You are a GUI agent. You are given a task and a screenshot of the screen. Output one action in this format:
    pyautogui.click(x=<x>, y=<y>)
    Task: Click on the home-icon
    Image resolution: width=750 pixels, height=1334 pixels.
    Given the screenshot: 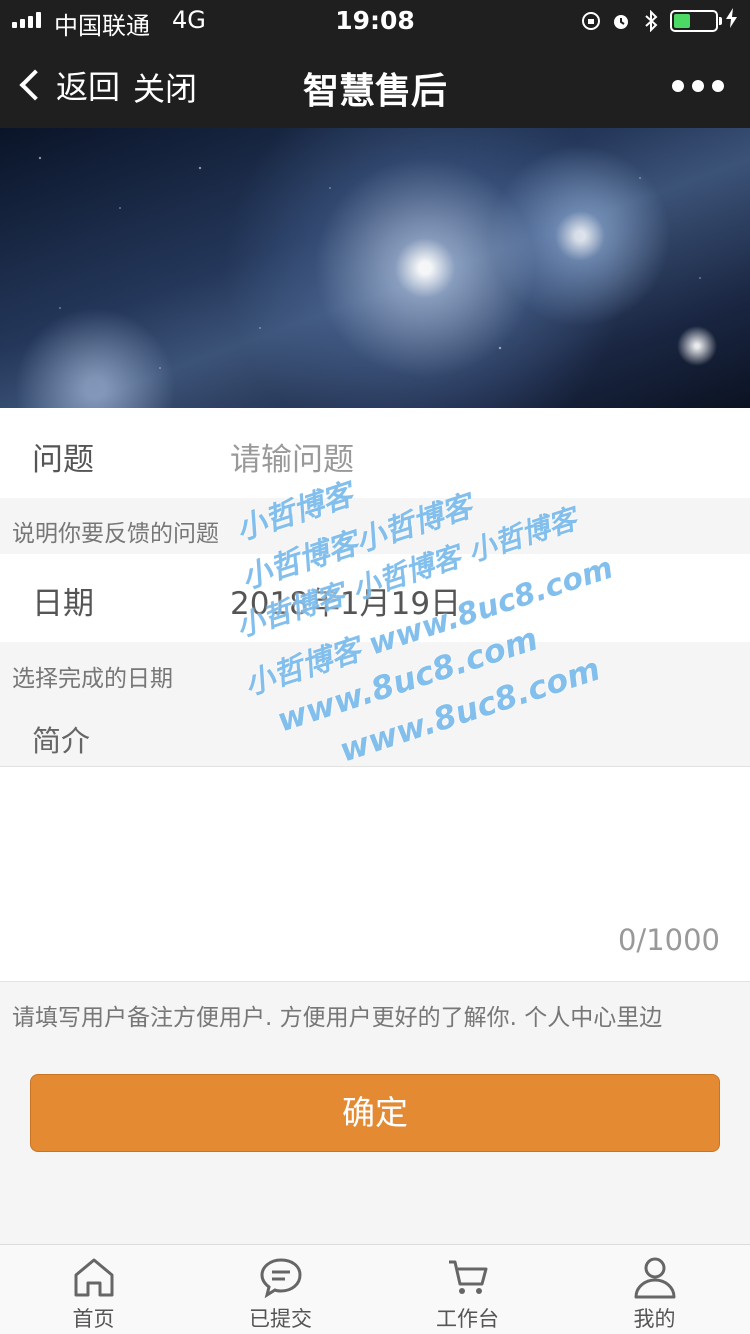 What is the action you would take?
    pyautogui.click(x=94, y=1277)
    